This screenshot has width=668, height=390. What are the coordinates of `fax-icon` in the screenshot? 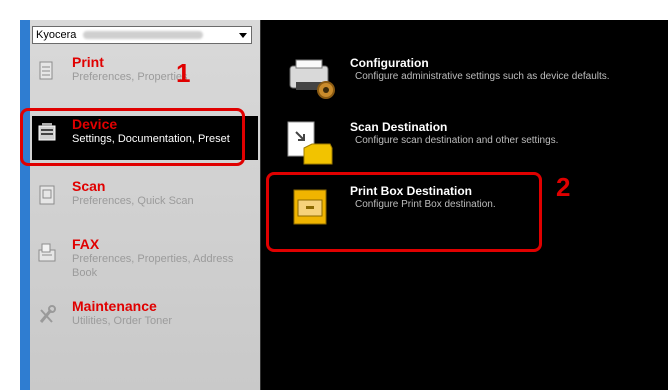 It's located at (47, 252).